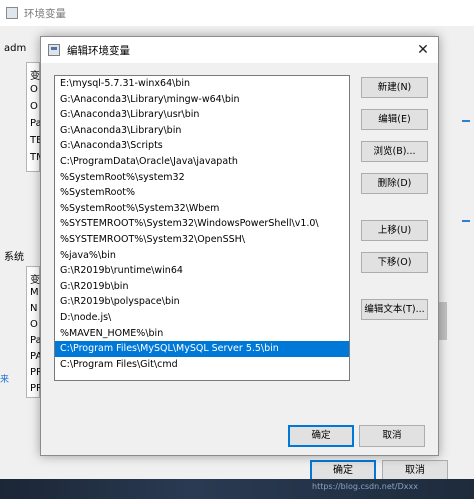 This screenshot has width=474, height=499. I want to click on path-row: G:\R2019b\polyspace\bin, so click(202, 302).